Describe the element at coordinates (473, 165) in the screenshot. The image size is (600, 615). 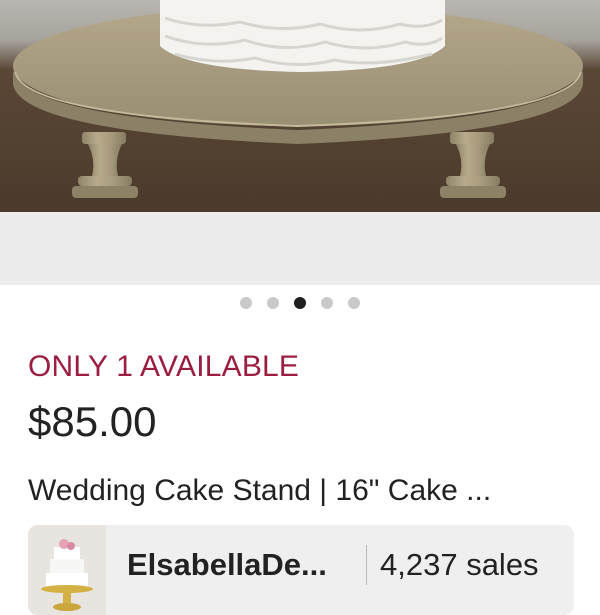
I see `right-leg` at that location.